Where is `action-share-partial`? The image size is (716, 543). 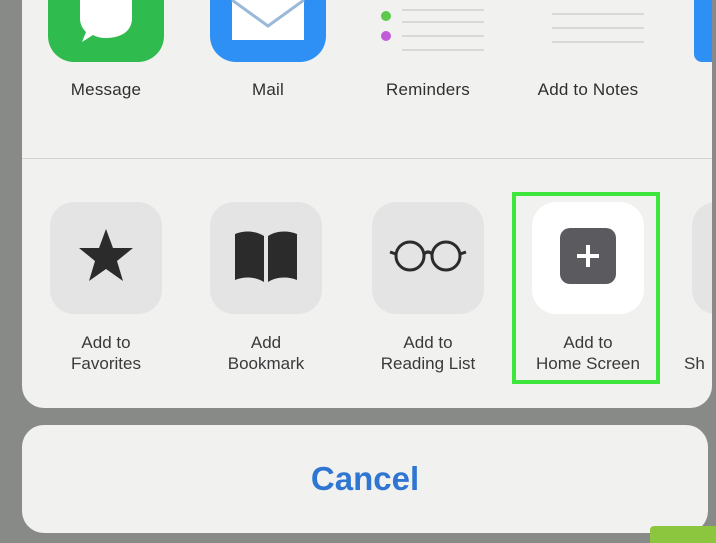 action-share-partial is located at coordinates (702, 258).